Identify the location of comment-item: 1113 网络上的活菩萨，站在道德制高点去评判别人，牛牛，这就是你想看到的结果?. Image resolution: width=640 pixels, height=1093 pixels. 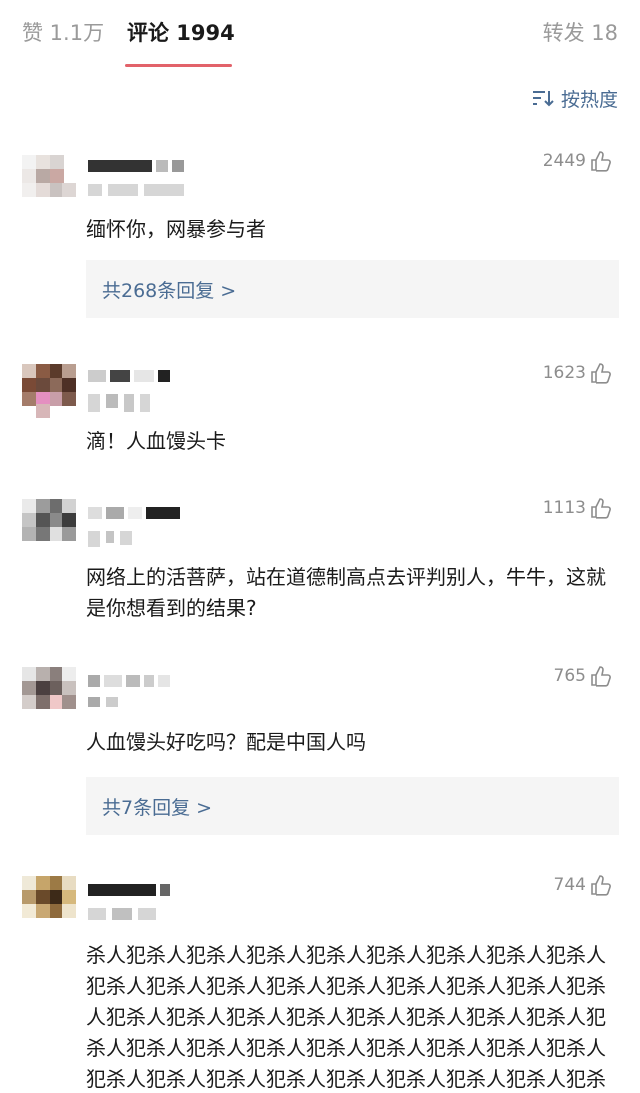
(320, 567).